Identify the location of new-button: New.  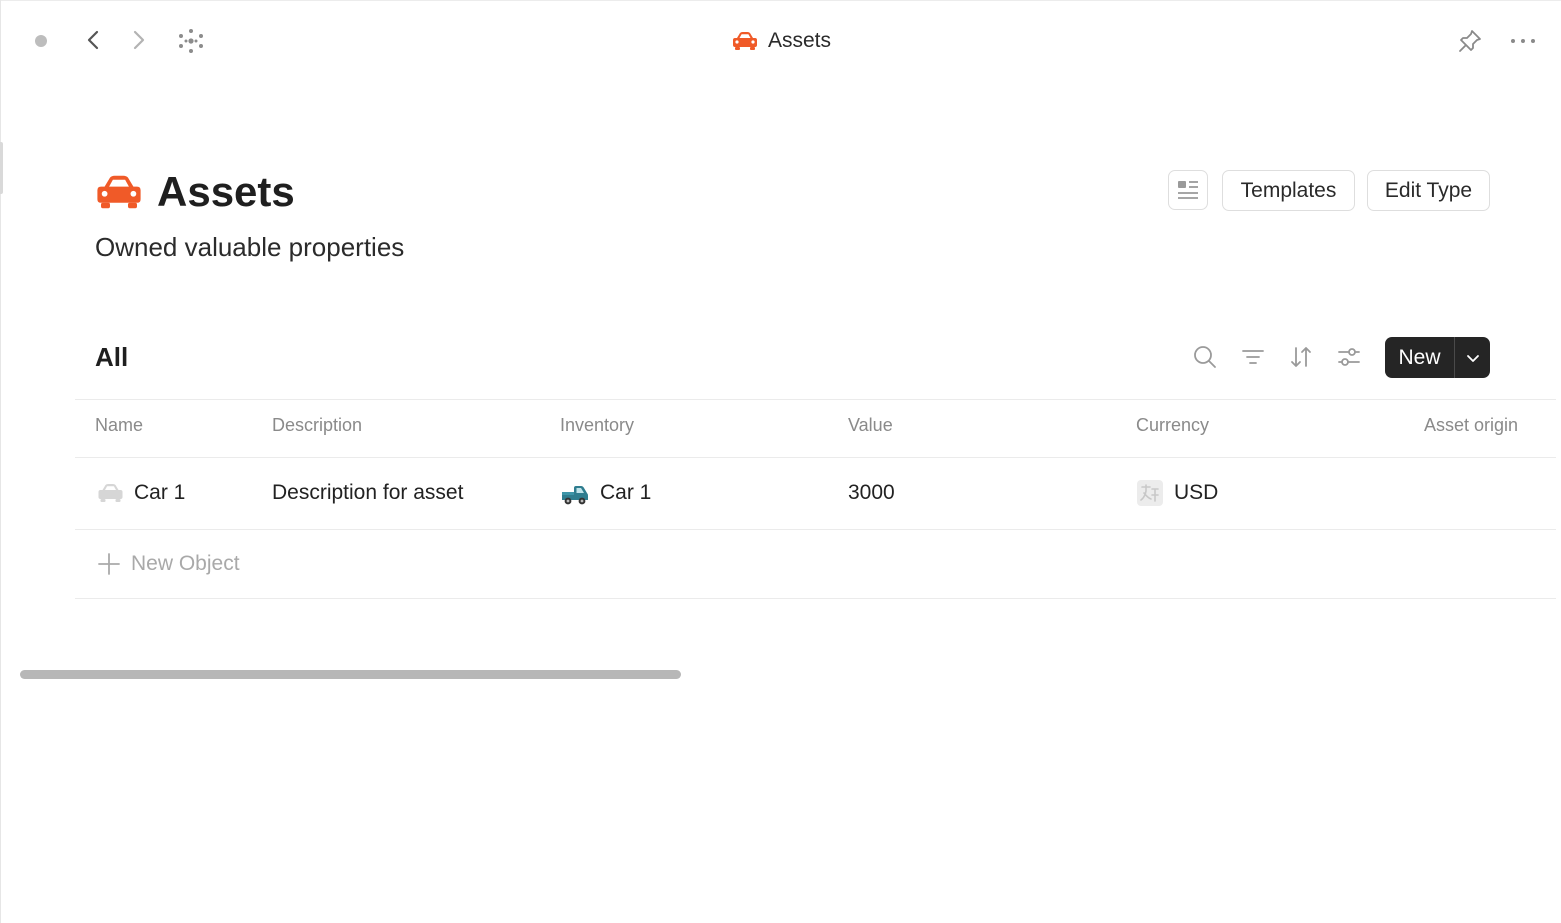
(1420, 357).